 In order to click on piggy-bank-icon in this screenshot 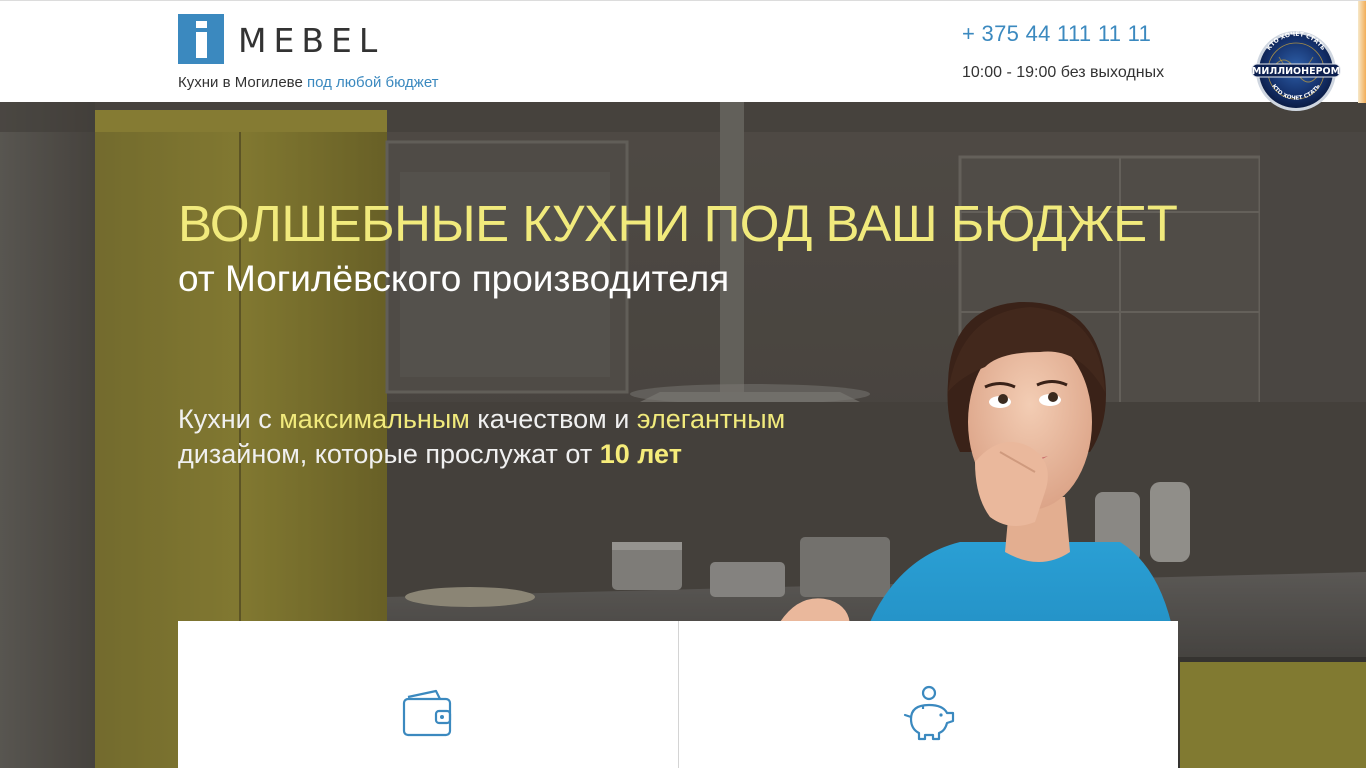, I will do `click(929, 713)`.